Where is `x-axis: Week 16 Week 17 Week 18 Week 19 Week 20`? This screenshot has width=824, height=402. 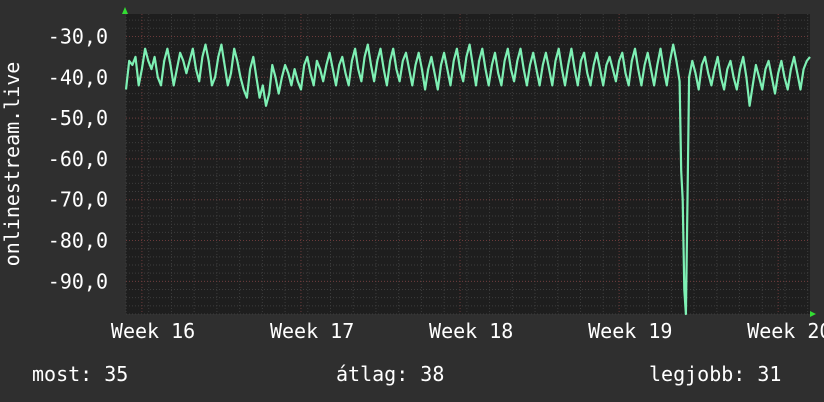
x-axis: Week 16 Week 17 Week 18 Week 19 Week 20 is located at coordinates (467, 331).